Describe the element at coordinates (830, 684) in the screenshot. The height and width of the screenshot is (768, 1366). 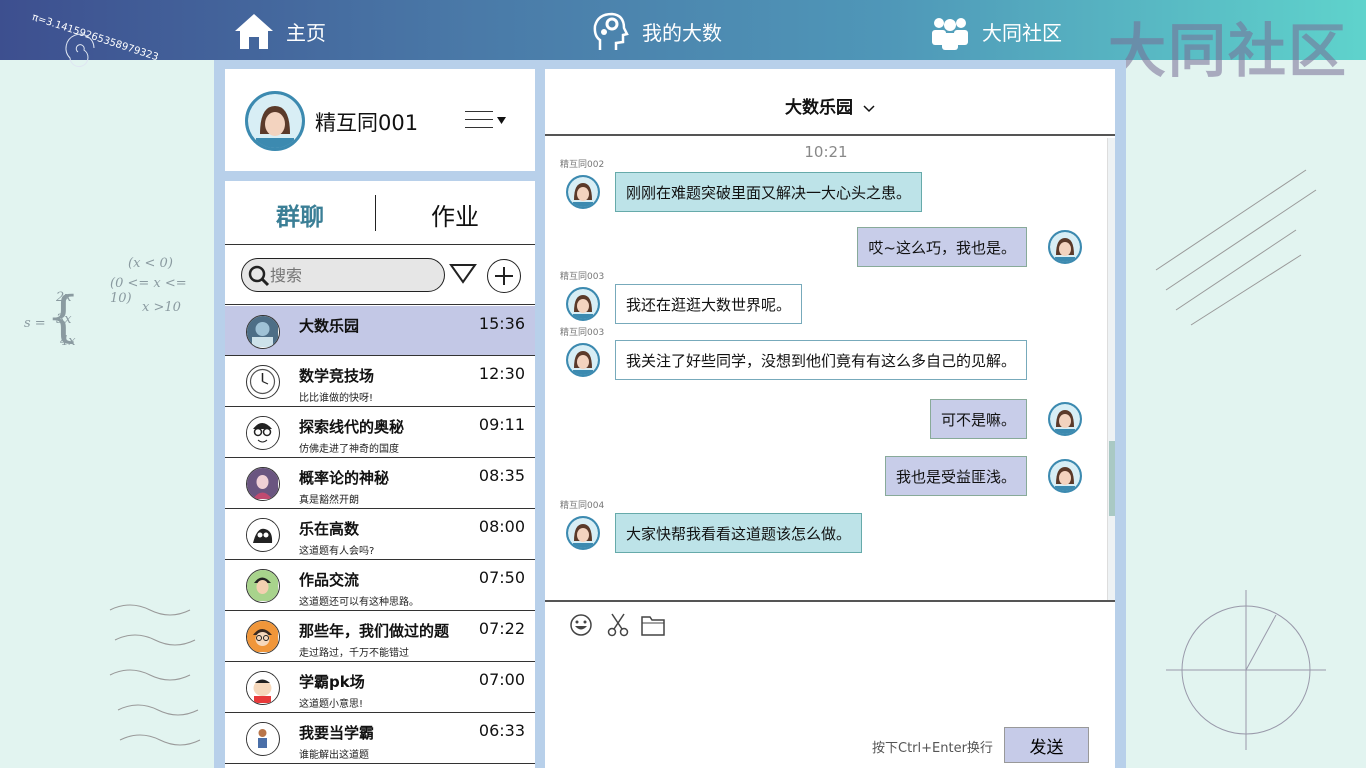
I see `input-area: 按下Ctrl+Enter换行 发送` at that location.